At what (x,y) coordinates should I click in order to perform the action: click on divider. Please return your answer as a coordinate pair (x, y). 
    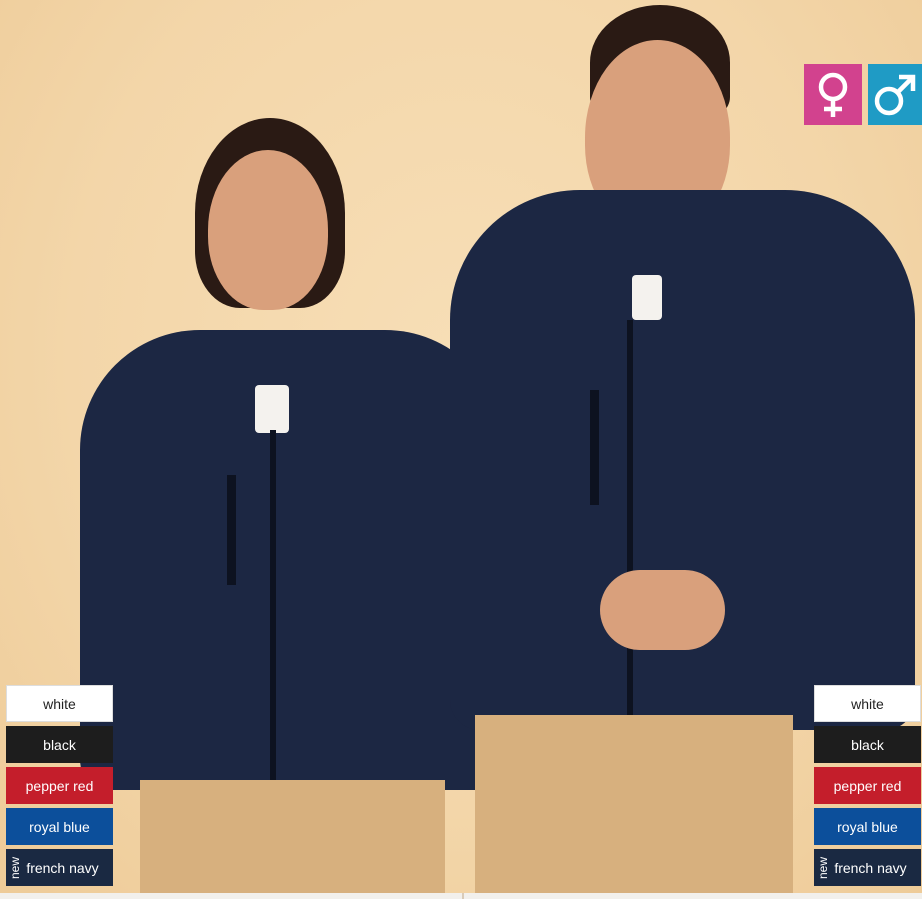
    Looking at the image, I should click on (463, 896).